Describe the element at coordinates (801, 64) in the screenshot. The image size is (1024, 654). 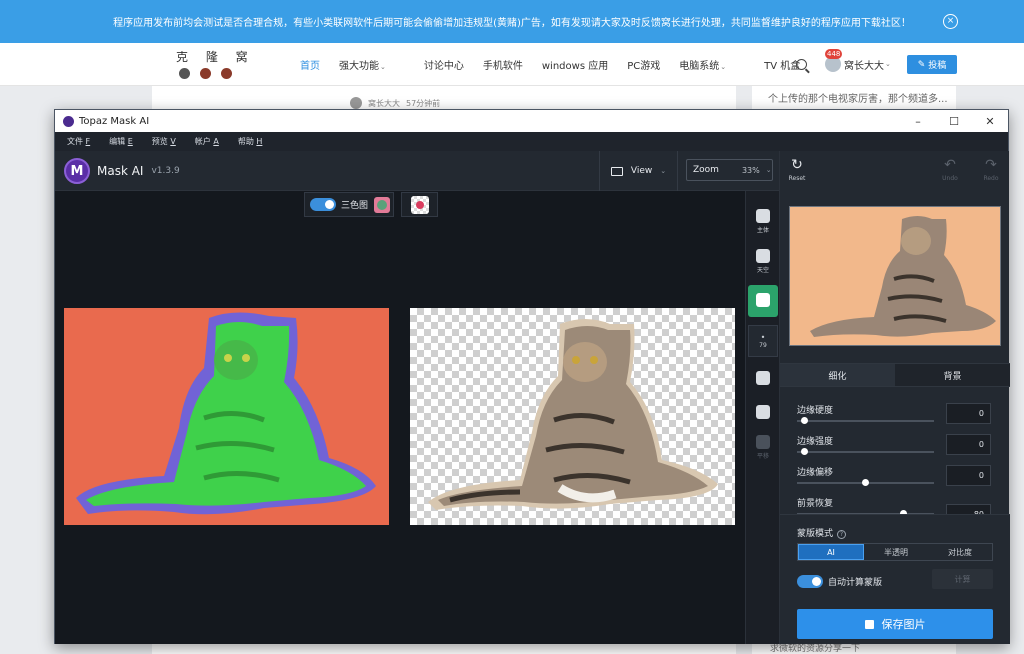
I see `search-icon` at that location.